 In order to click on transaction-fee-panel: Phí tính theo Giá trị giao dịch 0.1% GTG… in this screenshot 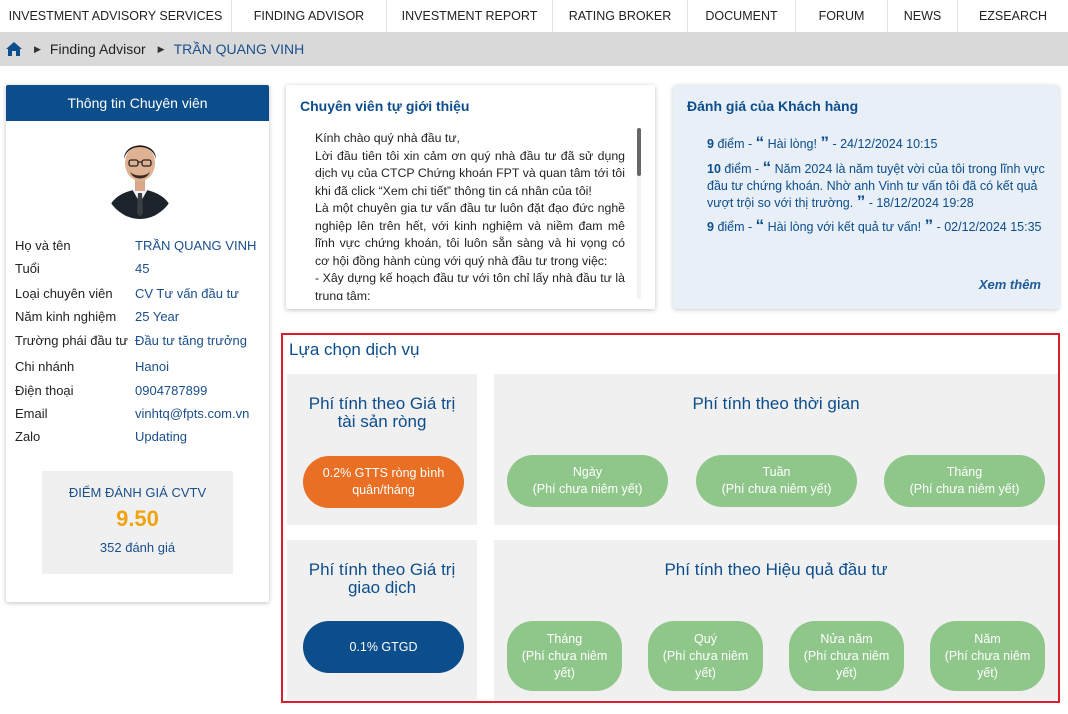, I will do `click(382, 620)`.